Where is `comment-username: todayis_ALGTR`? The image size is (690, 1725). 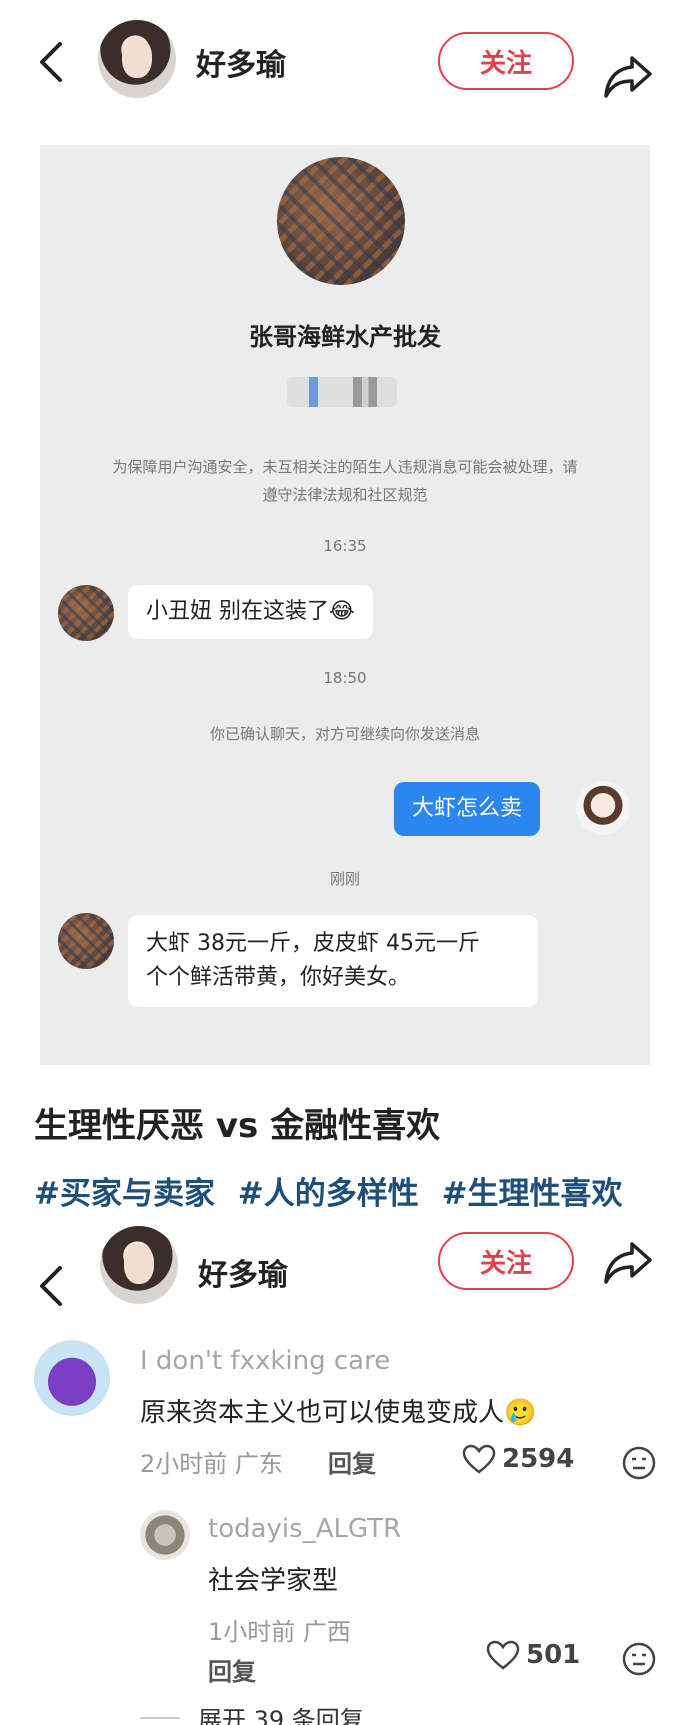
comment-username: todayis_ALGTR is located at coordinates (304, 1529).